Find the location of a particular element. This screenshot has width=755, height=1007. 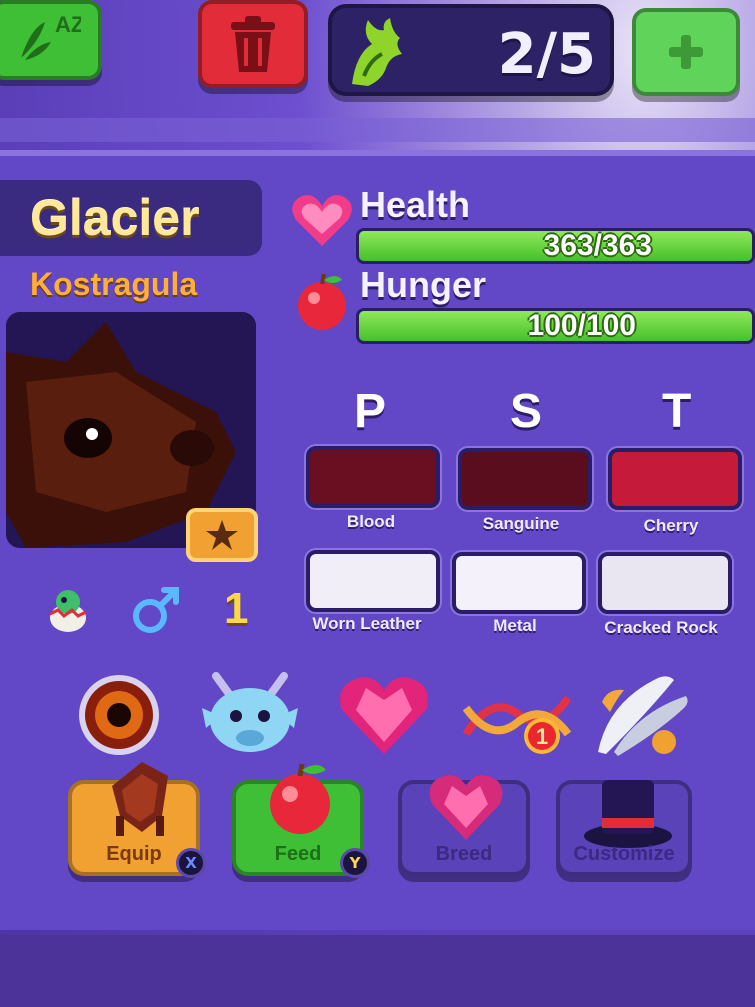

dna-icon: 1 is located at coordinates (517, 724).